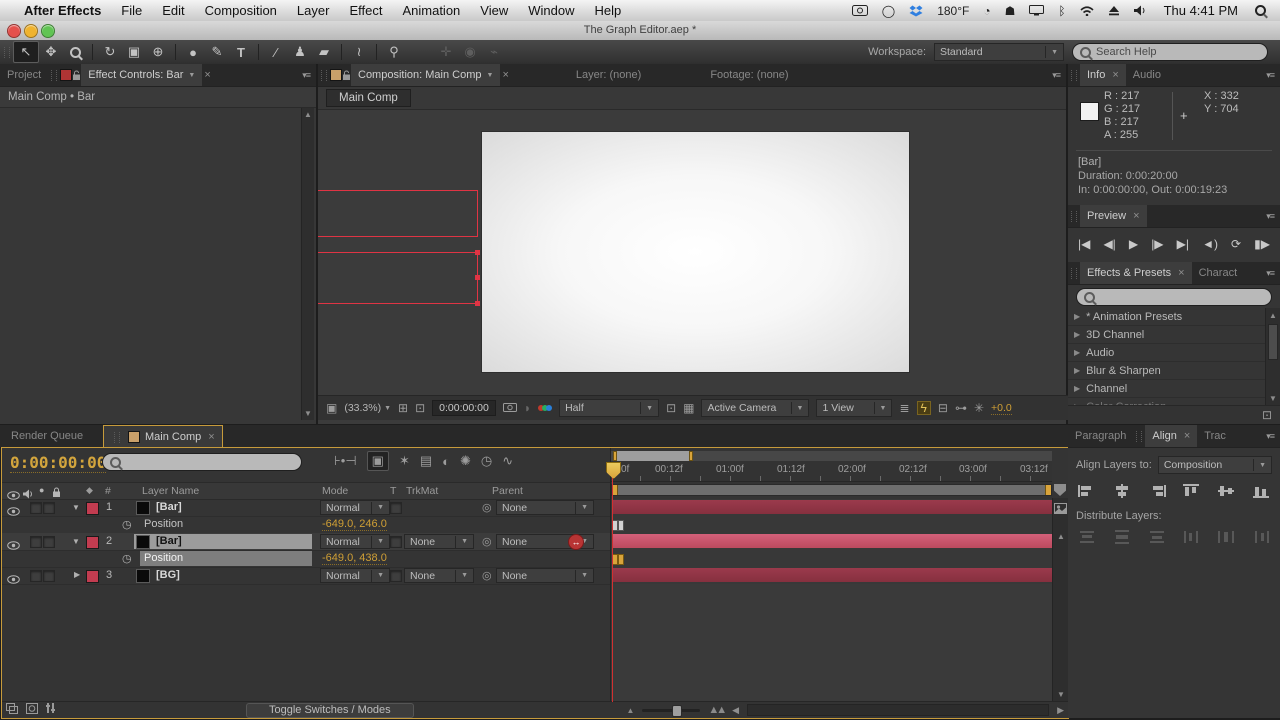 Image resolution: width=1280 pixels, height=720 pixels. Describe the element at coordinates (12, 710) in the screenshot. I see `expand-layer-switches-icon` at that location.